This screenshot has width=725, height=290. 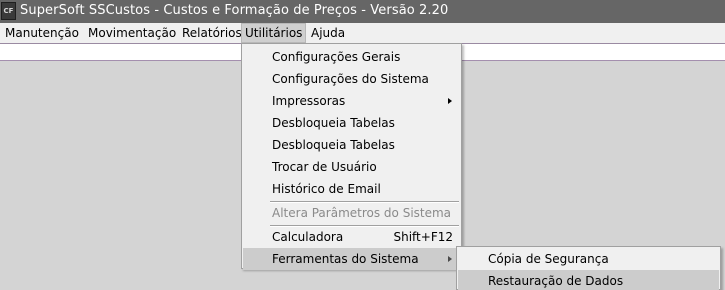 I want to click on menu-item-label: Trocar de Usuário, so click(x=324, y=167).